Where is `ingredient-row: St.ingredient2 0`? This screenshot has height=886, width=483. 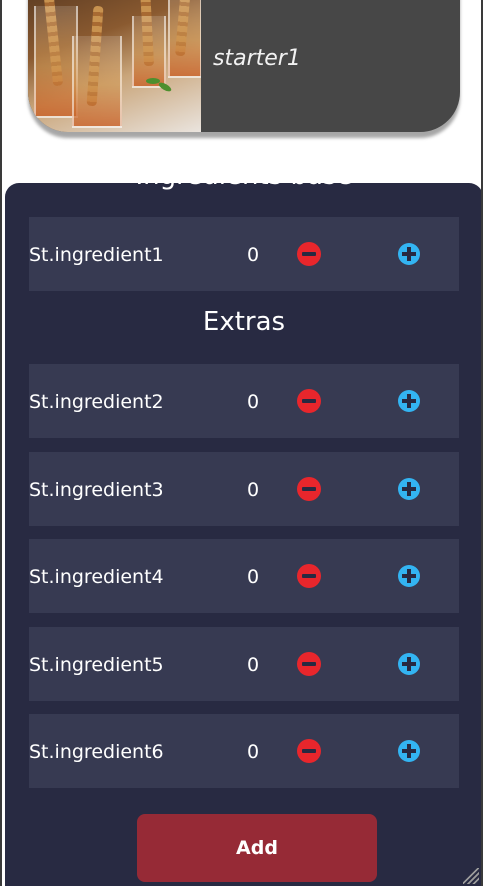 ingredient-row: St.ingredient2 0 is located at coordinates (244, 401).